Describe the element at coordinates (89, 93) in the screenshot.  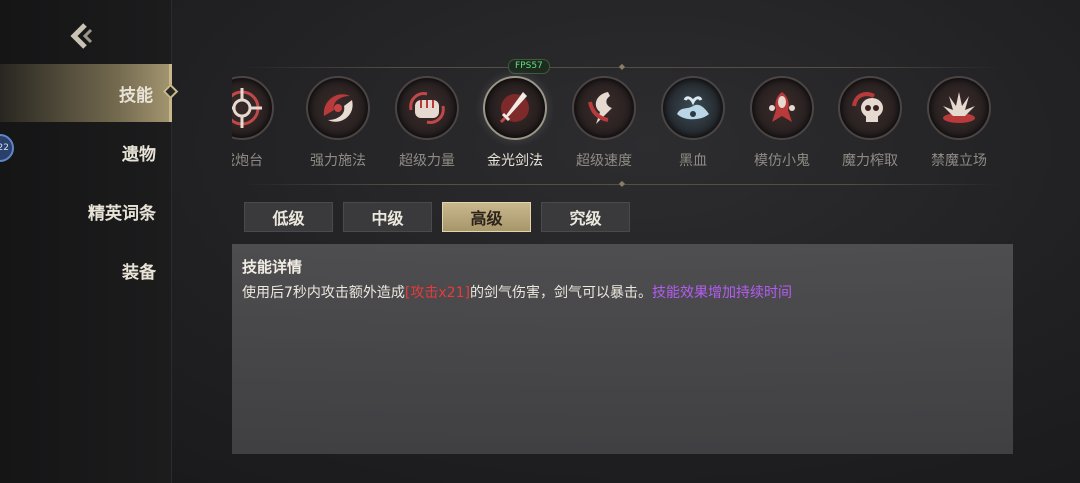
I see `sidebar-item-skills: 技能` at that location.